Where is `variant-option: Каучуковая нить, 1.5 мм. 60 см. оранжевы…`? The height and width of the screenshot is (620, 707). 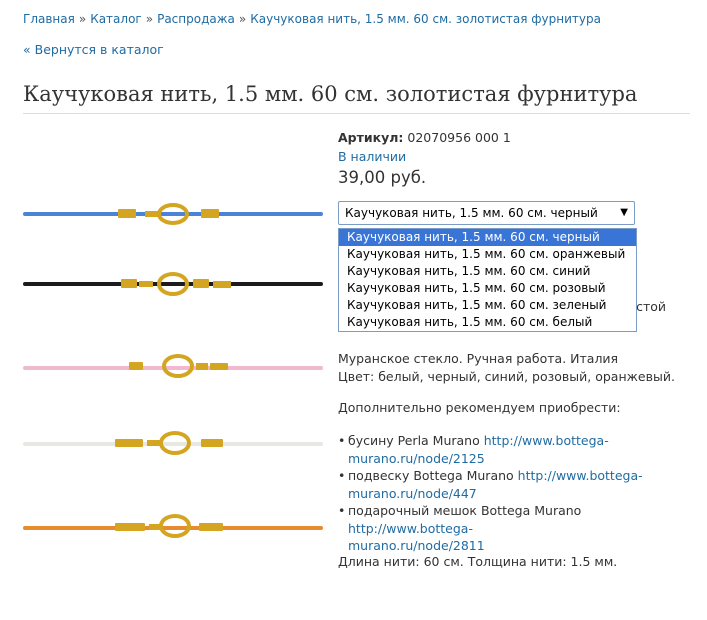 variant-option: Каучуковая нить, 1.5 мм. 60 см. оранжевы… is located at coordinates (487, 254).